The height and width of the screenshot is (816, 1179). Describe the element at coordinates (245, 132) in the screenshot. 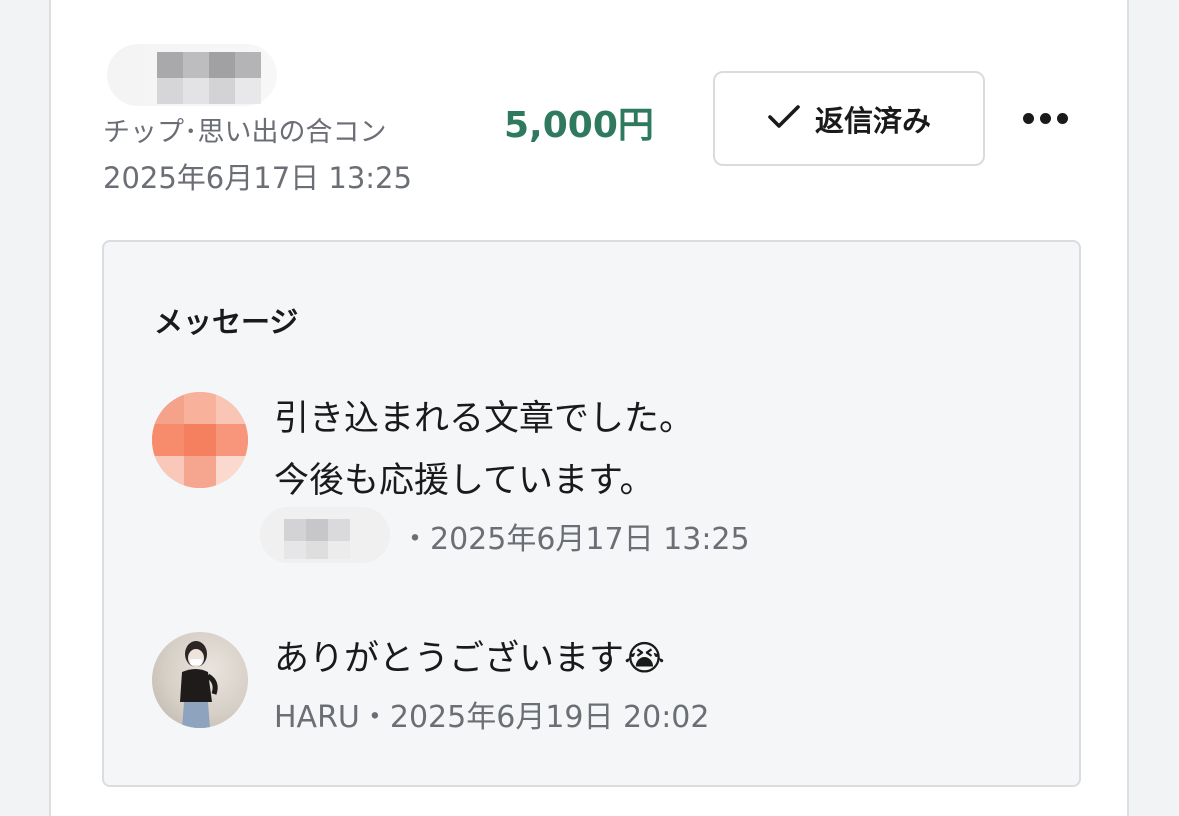

I see `tip-category: チップ･思い出の合コン` at that location.